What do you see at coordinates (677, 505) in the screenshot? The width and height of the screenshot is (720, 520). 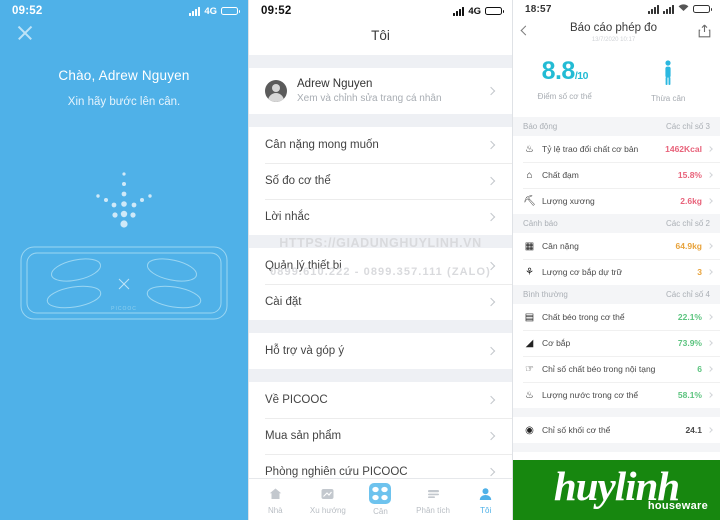 I see `logo-tagline: houseware` at bounding box center [677, 505].